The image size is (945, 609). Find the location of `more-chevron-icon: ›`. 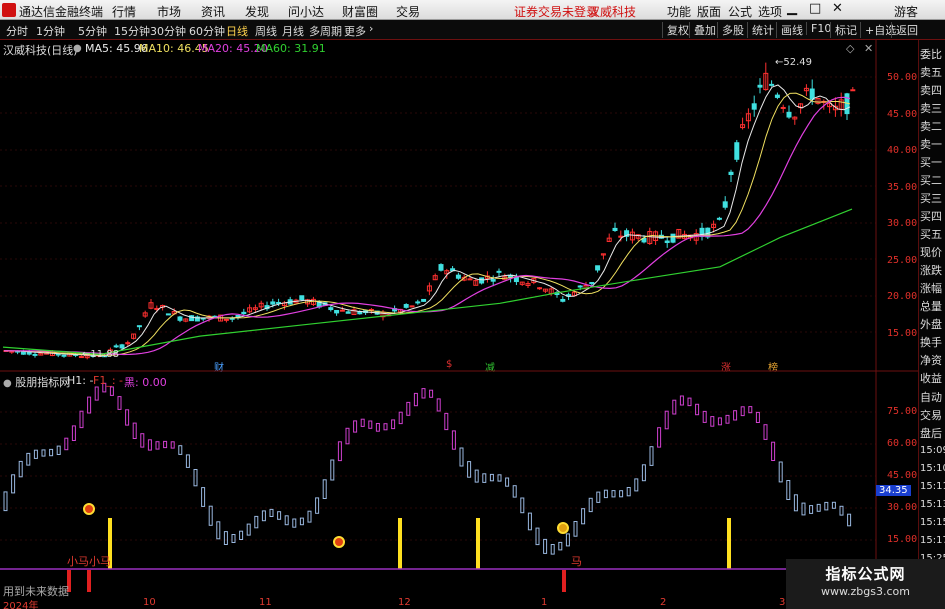

more-chevron-icon: › is located at coordinates (371, 28).